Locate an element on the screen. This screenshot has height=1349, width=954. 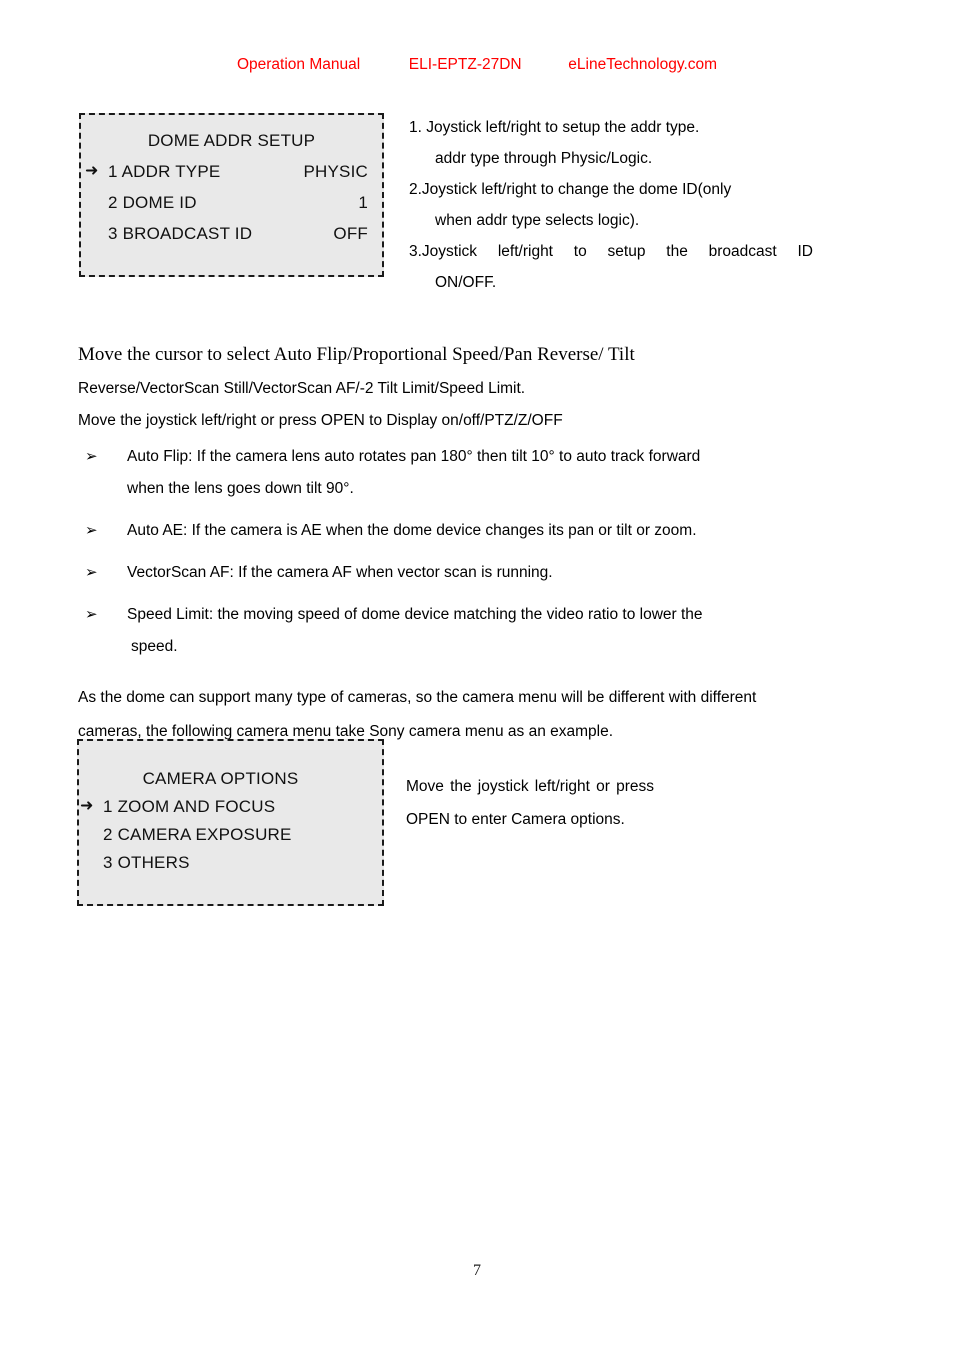
osd-row-label: 3 OTHERS is located at coordinates (146, 862).